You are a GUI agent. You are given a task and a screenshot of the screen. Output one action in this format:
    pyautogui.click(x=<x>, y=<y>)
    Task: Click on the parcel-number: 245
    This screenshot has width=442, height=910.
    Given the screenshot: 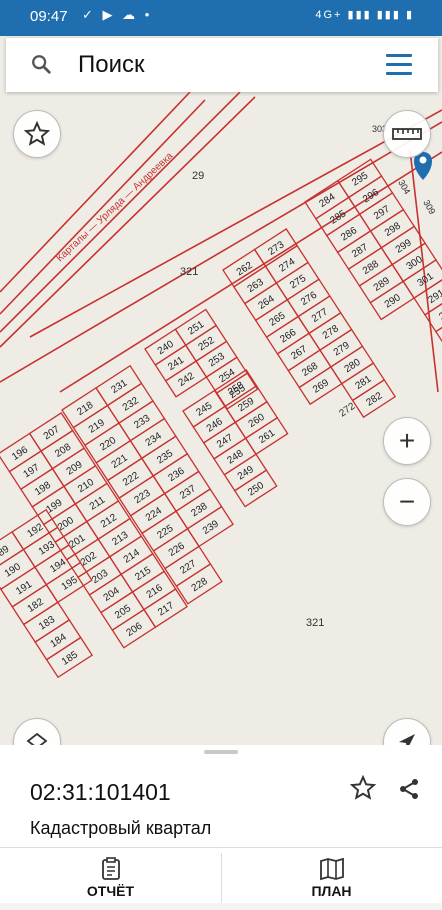 What is the action you would take?
    pyautogui.click(x=204, y=409)
    